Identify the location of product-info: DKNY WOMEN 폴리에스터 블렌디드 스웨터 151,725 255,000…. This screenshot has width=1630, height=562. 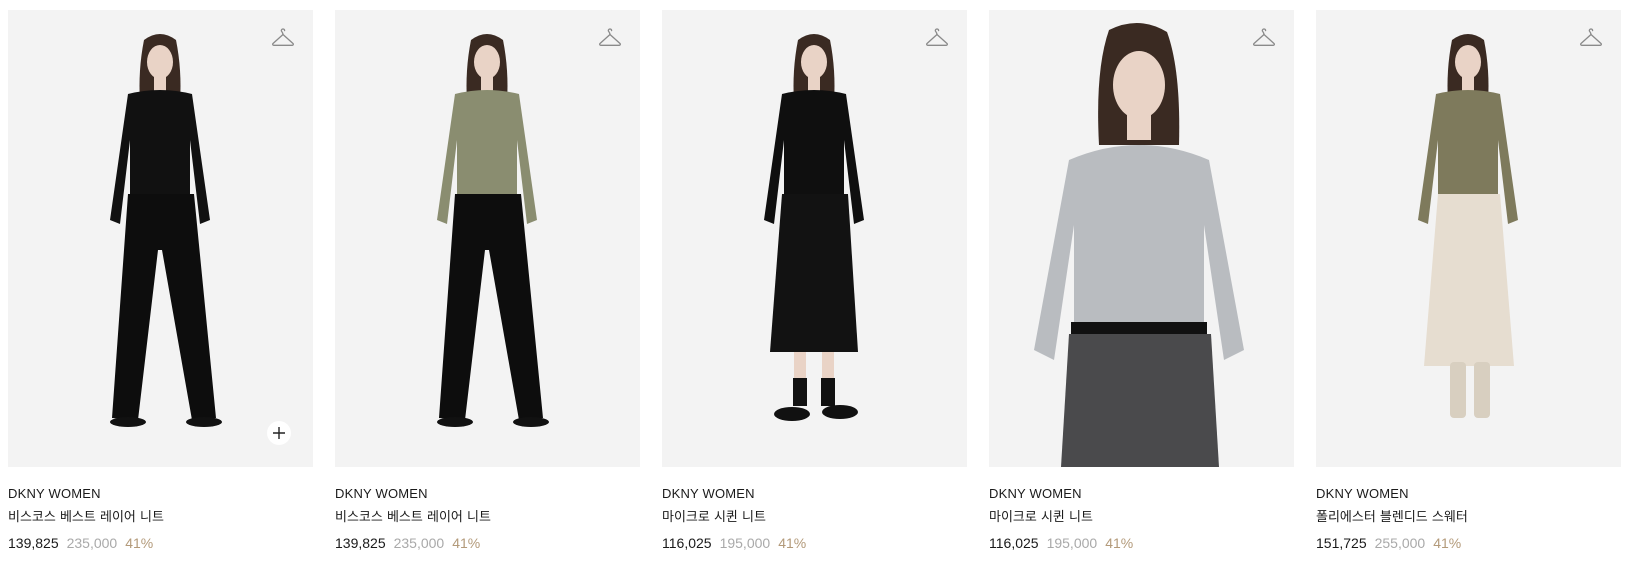
(1468, 510).